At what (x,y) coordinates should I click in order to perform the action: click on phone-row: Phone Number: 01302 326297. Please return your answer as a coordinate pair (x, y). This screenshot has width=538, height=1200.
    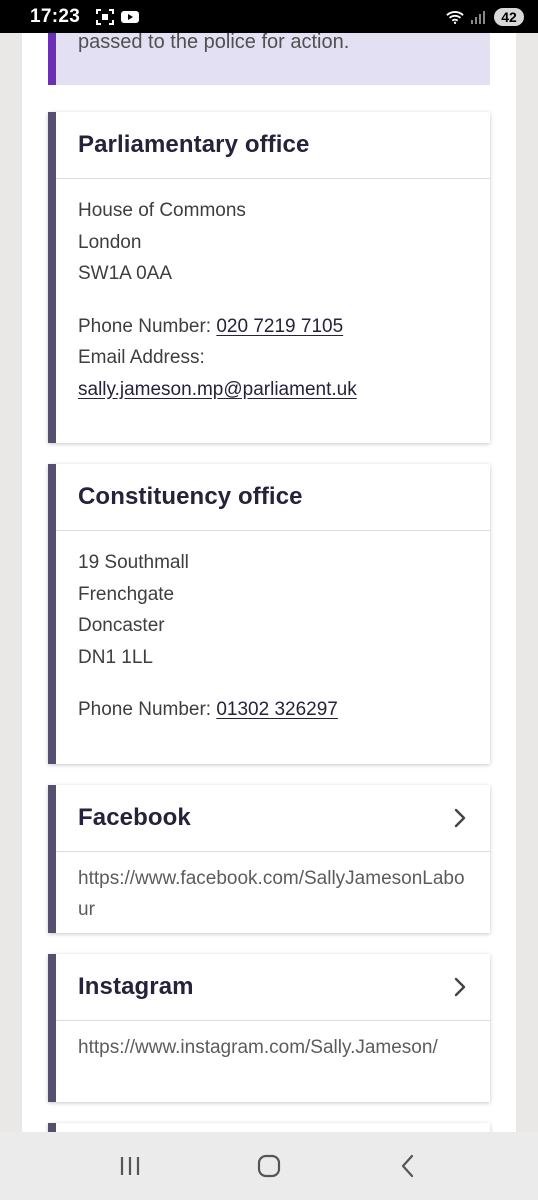
    Looking at the image, I should click on (273, 710).